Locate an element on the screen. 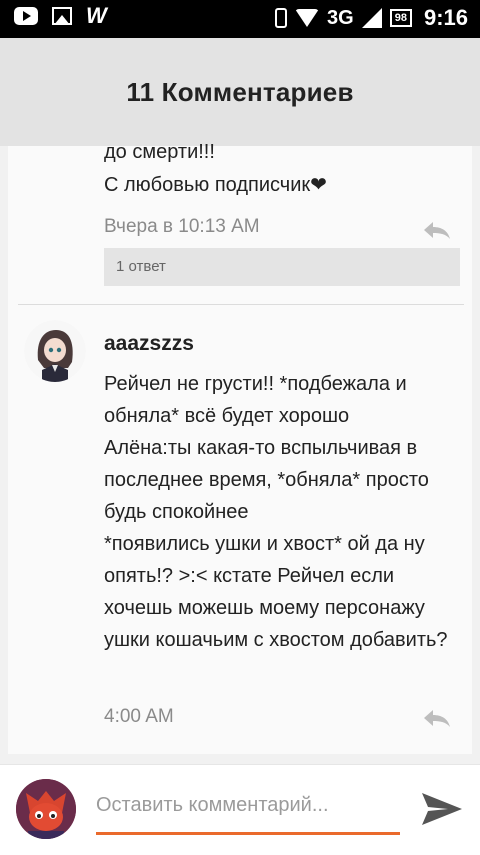 Image resolution: width=480 pixels, height=855 pixels. divider is located at coordinates (241, 304).